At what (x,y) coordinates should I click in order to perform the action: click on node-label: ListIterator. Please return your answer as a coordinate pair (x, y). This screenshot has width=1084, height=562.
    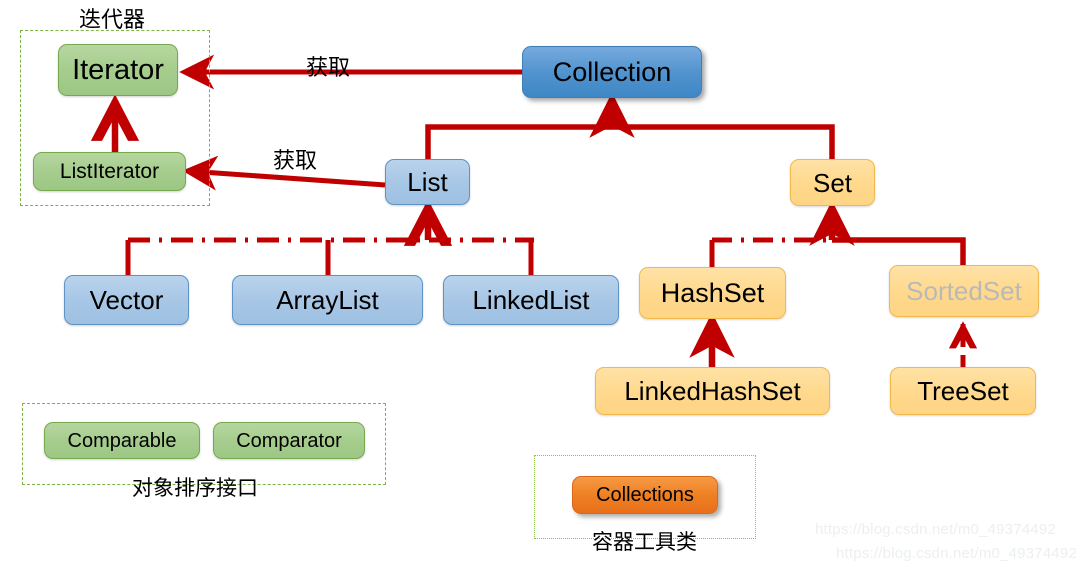
    Looking at the image, I should click on (109, 171).